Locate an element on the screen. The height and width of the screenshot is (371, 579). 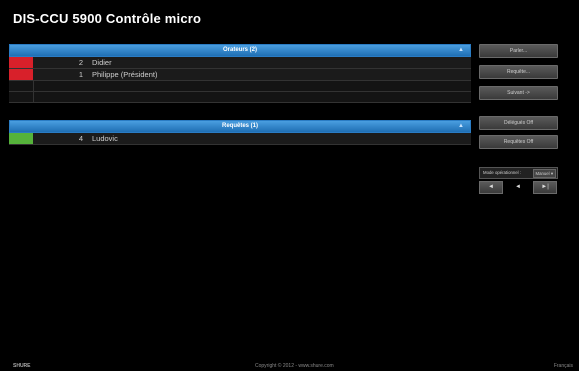
speaker-name: Didier is located at coordinates (102, 62).